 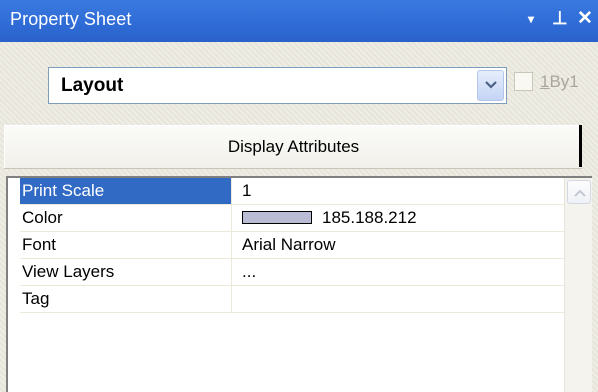 I want to click on close-icon: ✕, so click(x=585, y=18).